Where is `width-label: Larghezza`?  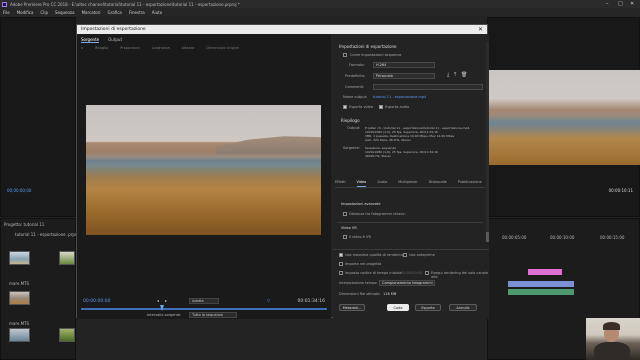 width-label: Larghezza is located at coordinates (160, 48).